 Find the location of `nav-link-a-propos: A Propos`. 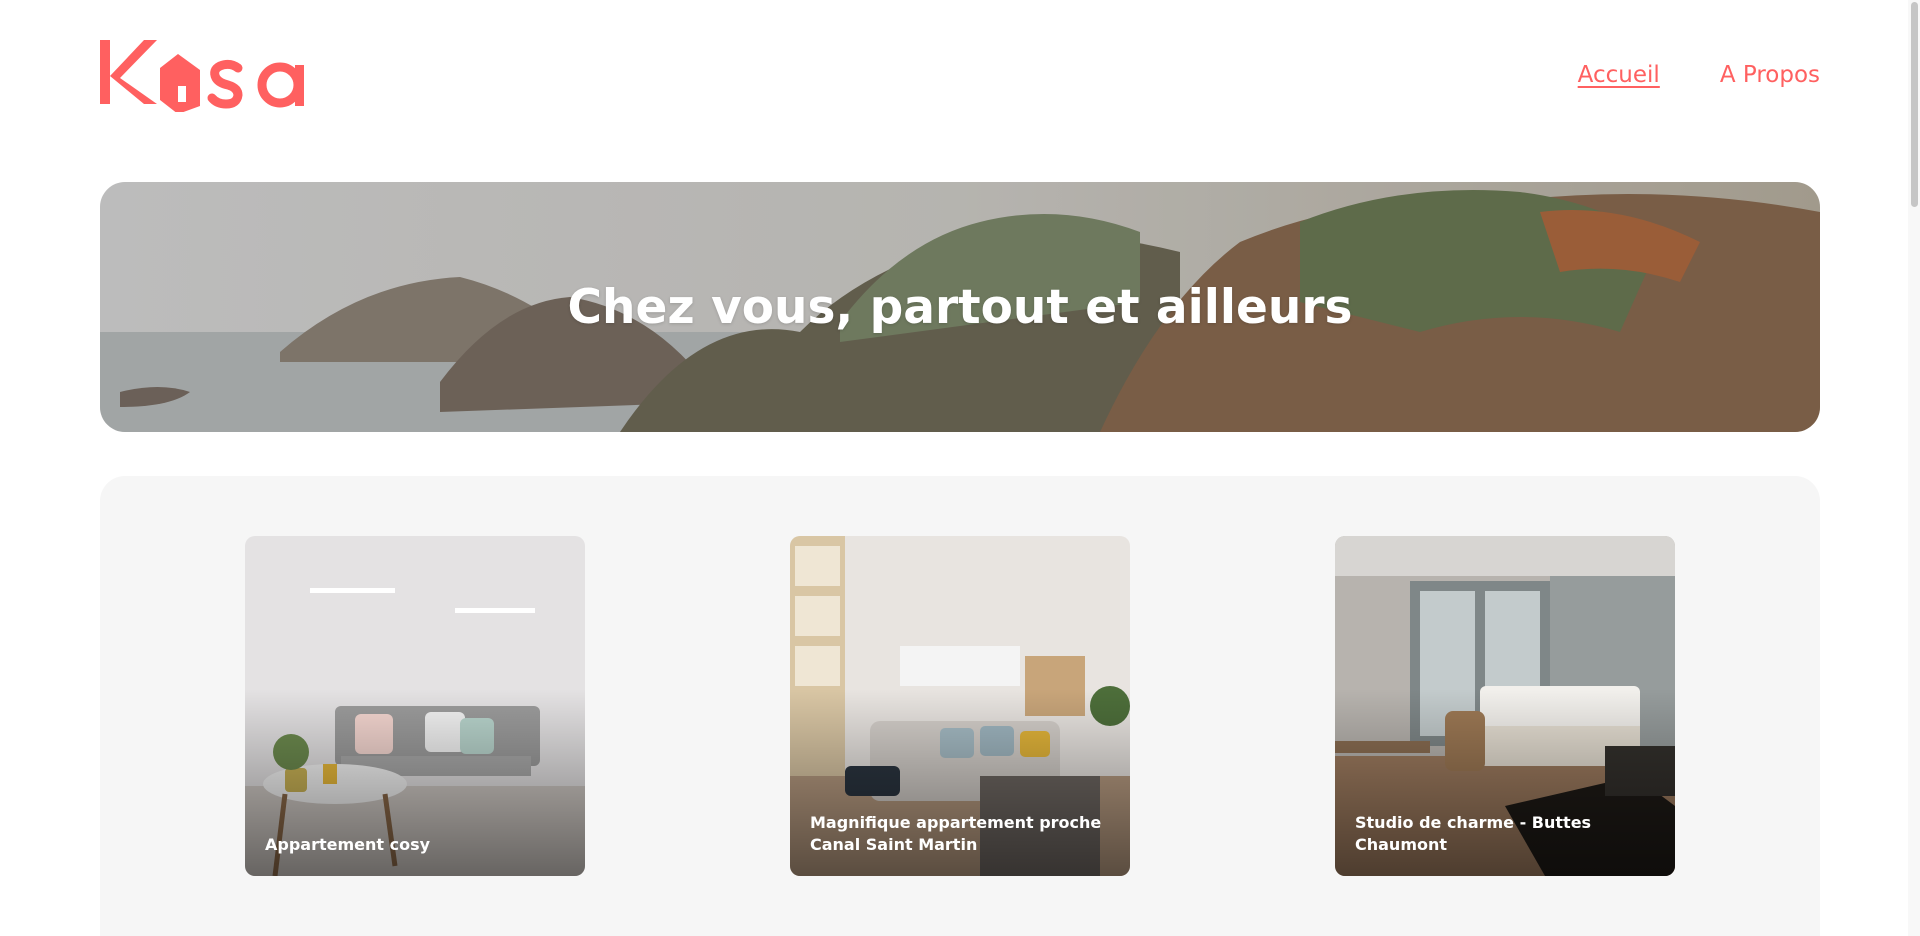

nav-link-a-propos: A Propos is located at coordinates (1770, 75).